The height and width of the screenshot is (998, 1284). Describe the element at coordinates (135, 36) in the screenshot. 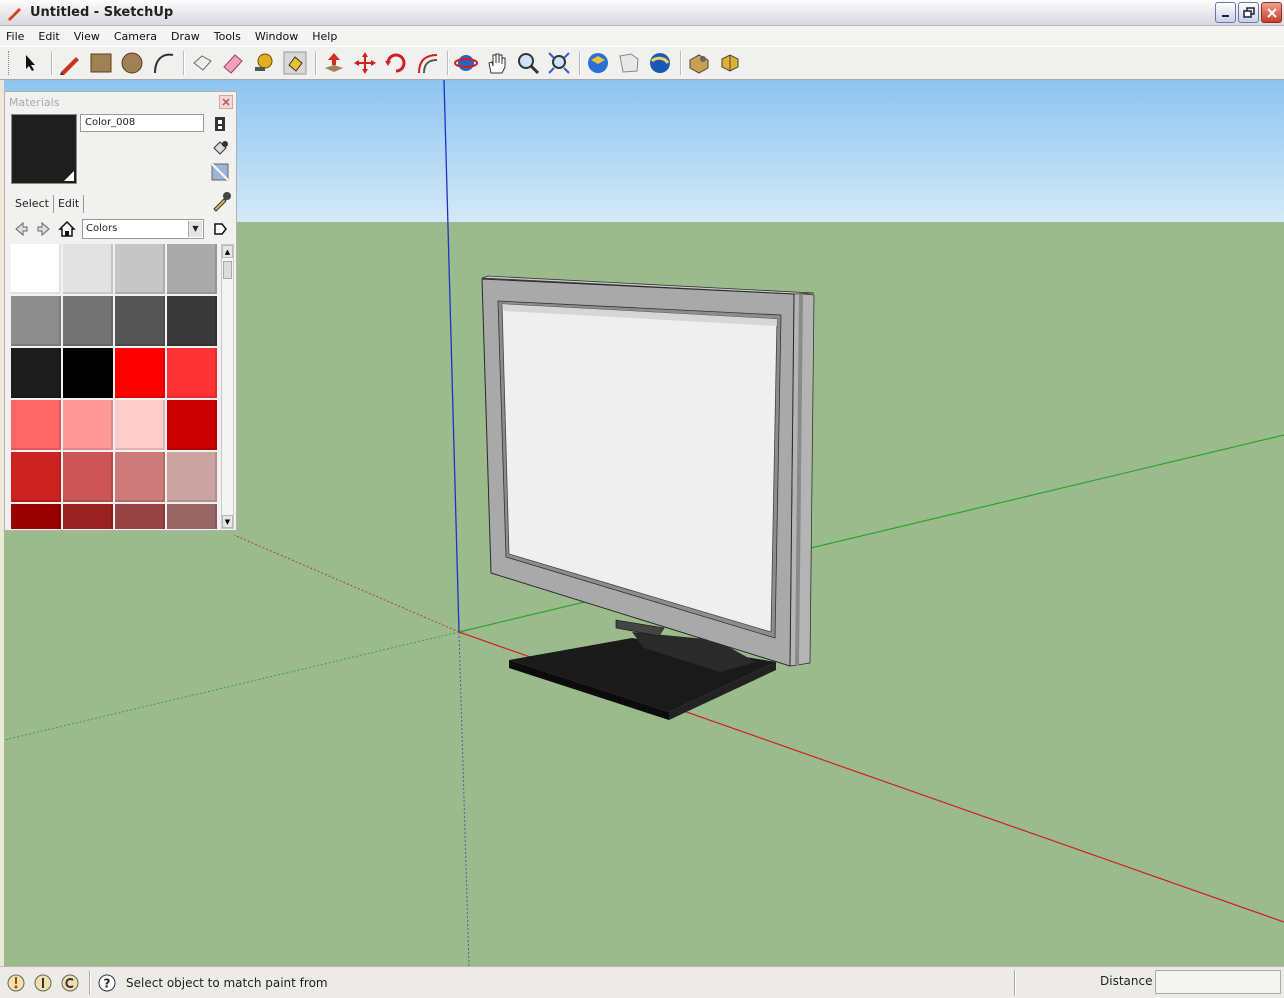

I see `menu-camera: Camera` at that location.